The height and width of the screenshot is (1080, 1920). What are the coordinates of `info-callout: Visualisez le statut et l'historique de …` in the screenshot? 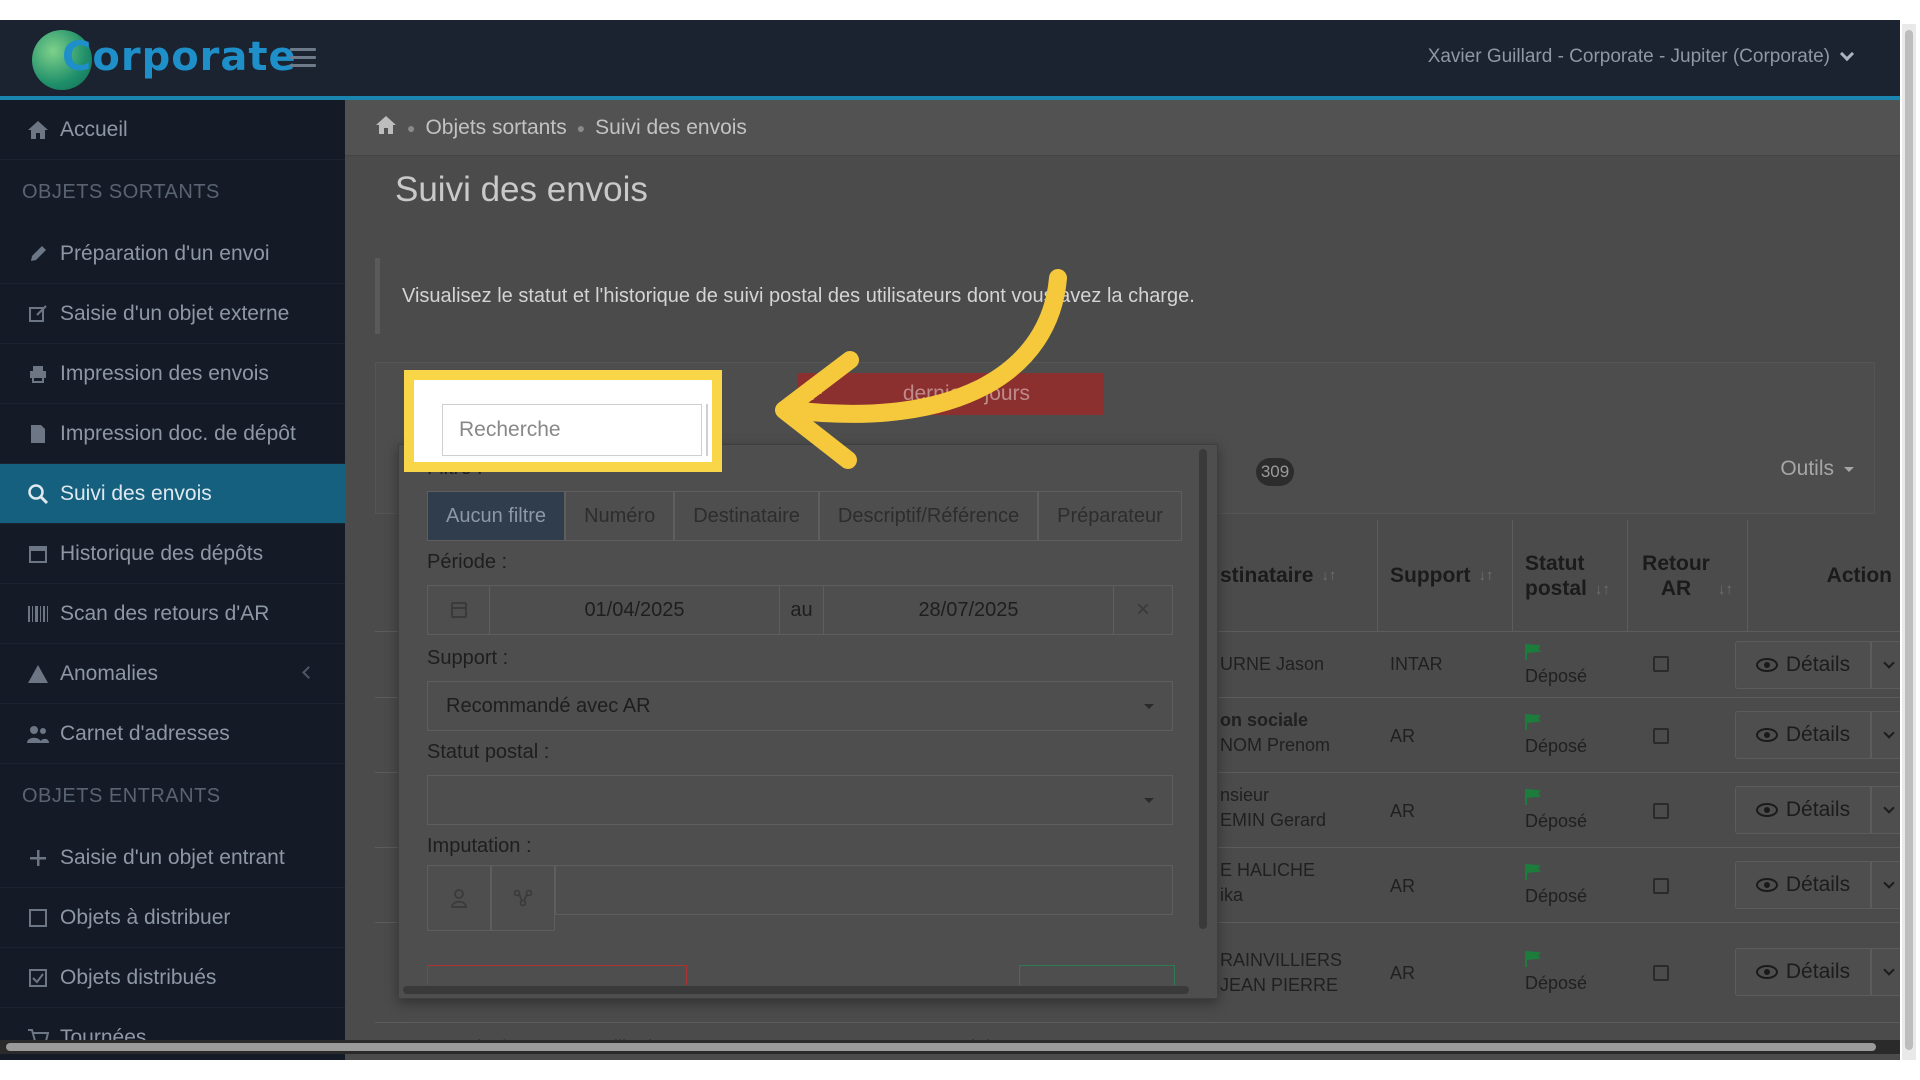 It's located at (1125, 296).